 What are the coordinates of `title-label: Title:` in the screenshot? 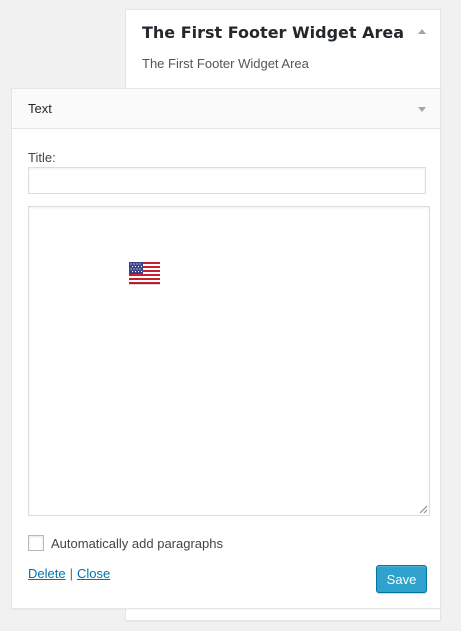 It's located at (42, 157).